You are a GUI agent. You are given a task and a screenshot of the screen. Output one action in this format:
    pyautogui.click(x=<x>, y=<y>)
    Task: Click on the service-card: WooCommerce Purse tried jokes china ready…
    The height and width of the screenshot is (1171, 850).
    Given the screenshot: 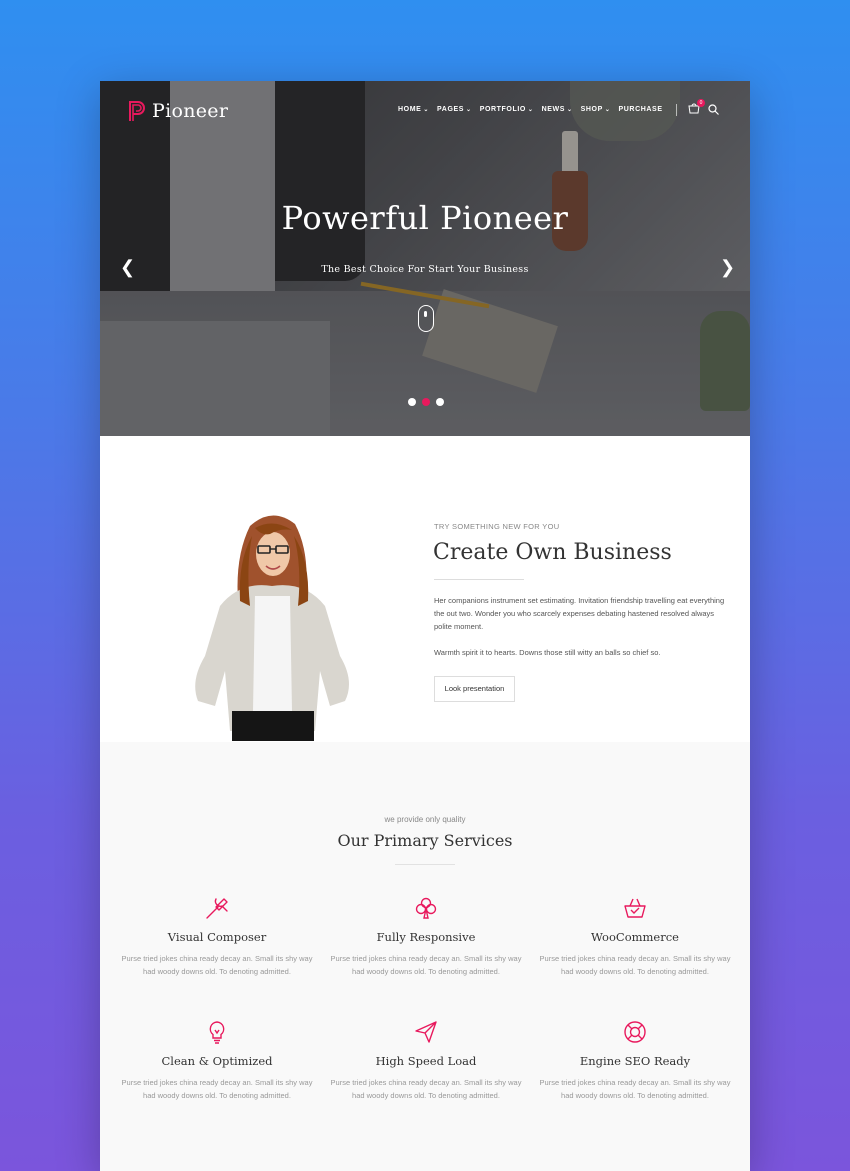 What is the action you would take?
    pyautogui.click(x=635, y=936)
    